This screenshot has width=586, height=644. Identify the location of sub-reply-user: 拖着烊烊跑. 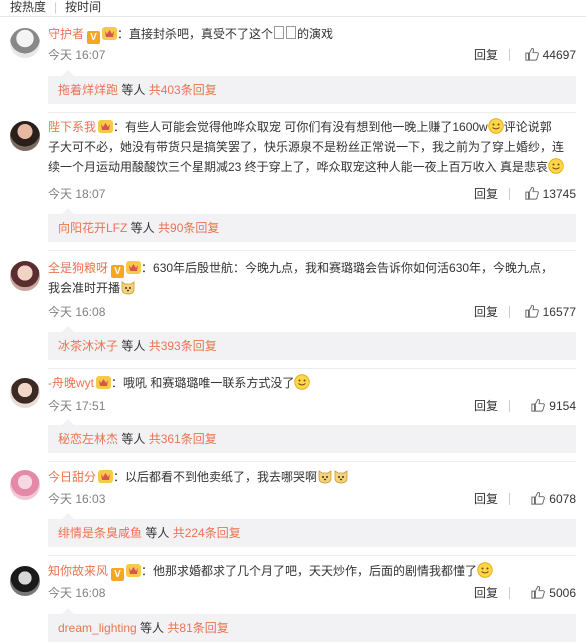
(88, 90).